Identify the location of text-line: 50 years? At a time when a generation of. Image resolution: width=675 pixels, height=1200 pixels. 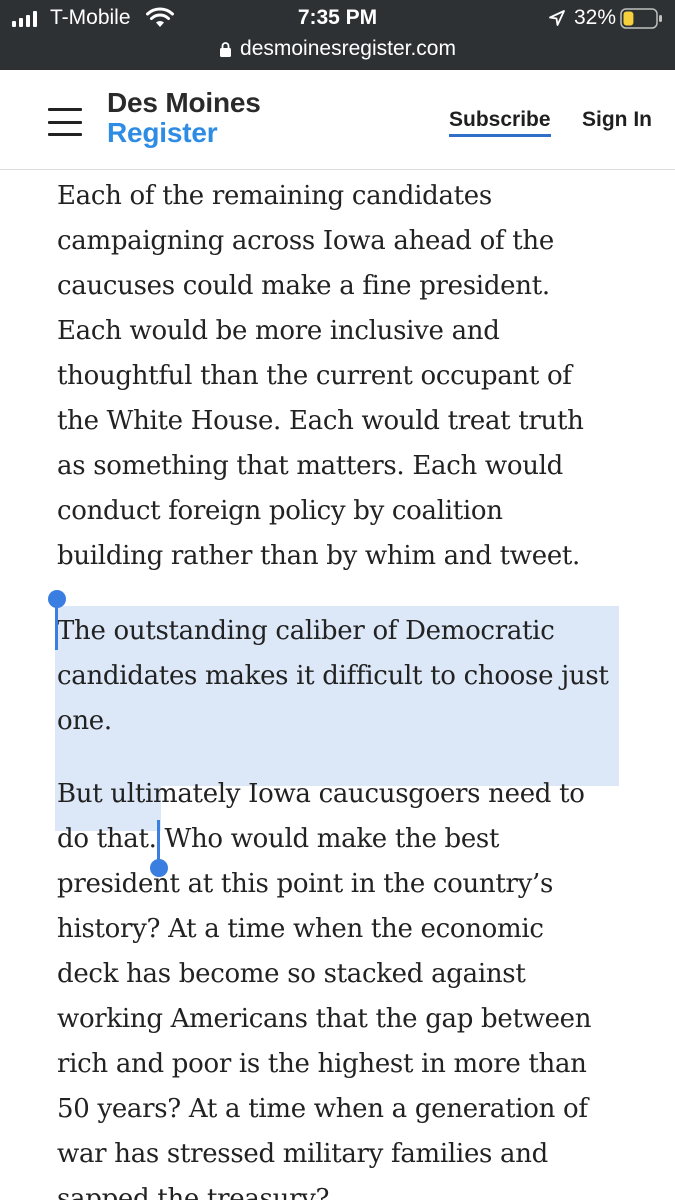
(322, 1109).